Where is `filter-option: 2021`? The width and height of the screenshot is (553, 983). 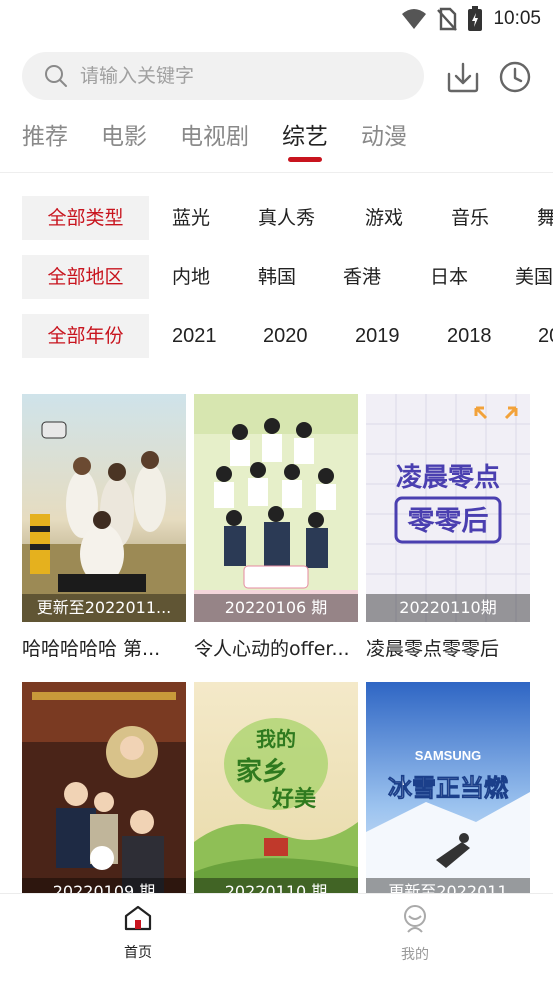
filter-option: 2021 is located at coordinates (194, 336).